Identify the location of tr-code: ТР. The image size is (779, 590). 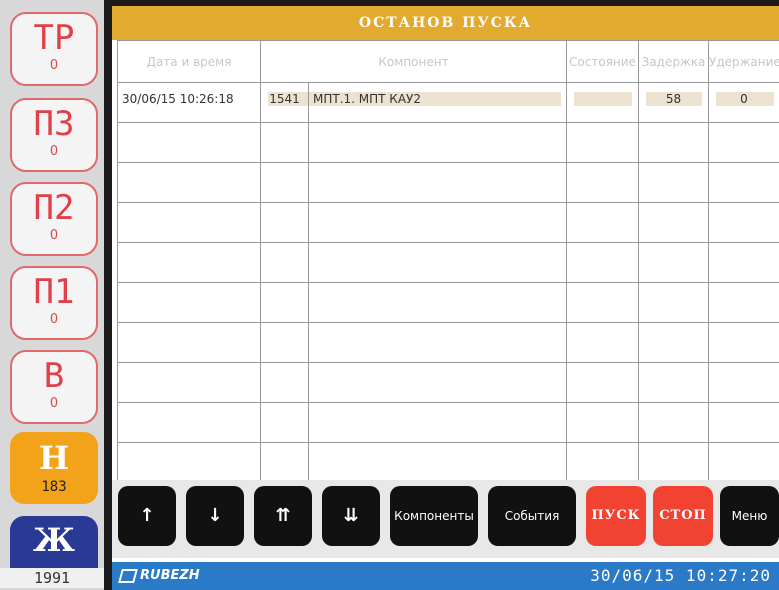
(54, 38).